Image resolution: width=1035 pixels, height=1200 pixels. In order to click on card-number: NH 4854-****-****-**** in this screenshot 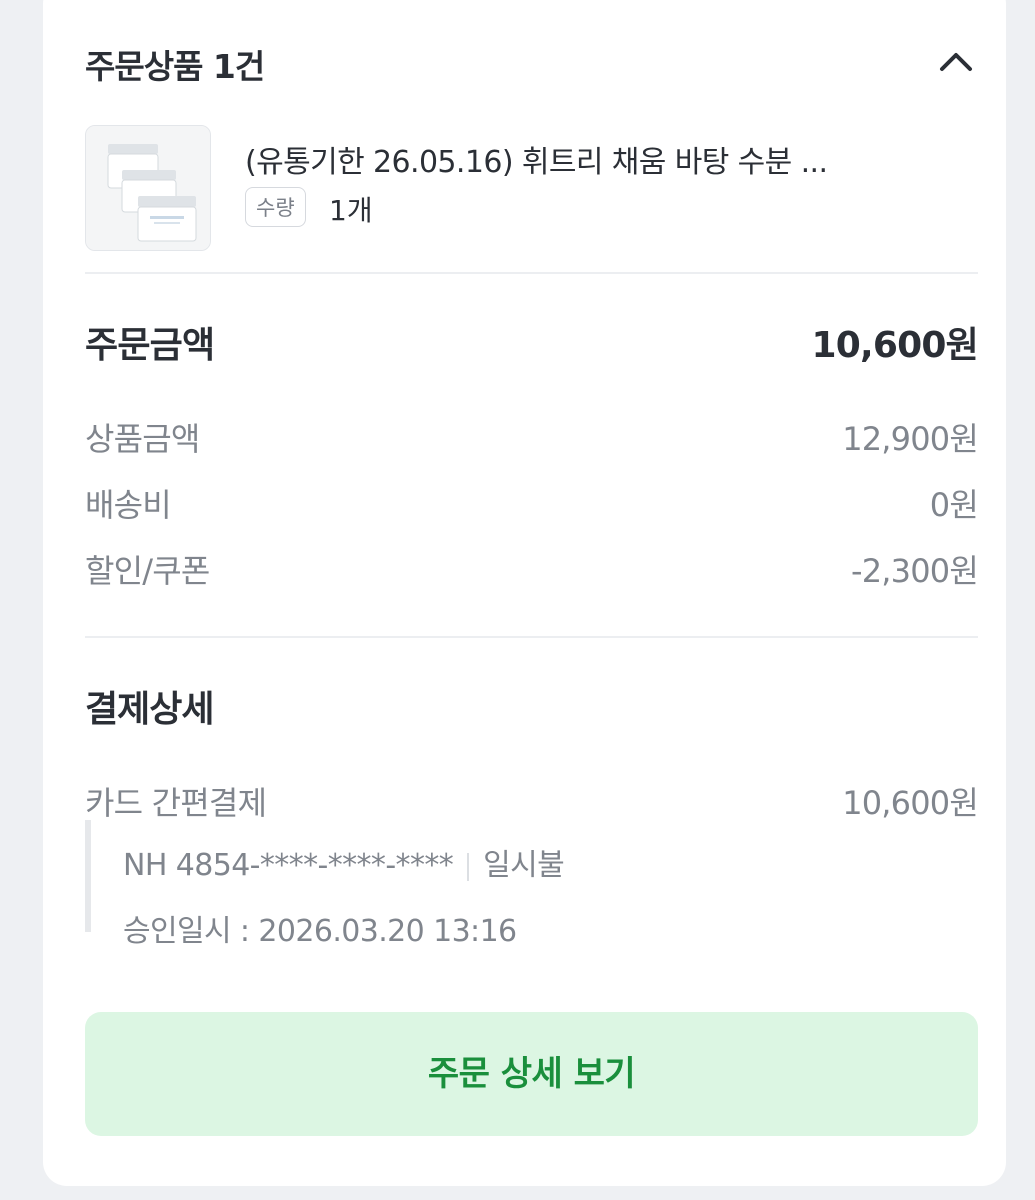, I will do `click(288, 865)`.